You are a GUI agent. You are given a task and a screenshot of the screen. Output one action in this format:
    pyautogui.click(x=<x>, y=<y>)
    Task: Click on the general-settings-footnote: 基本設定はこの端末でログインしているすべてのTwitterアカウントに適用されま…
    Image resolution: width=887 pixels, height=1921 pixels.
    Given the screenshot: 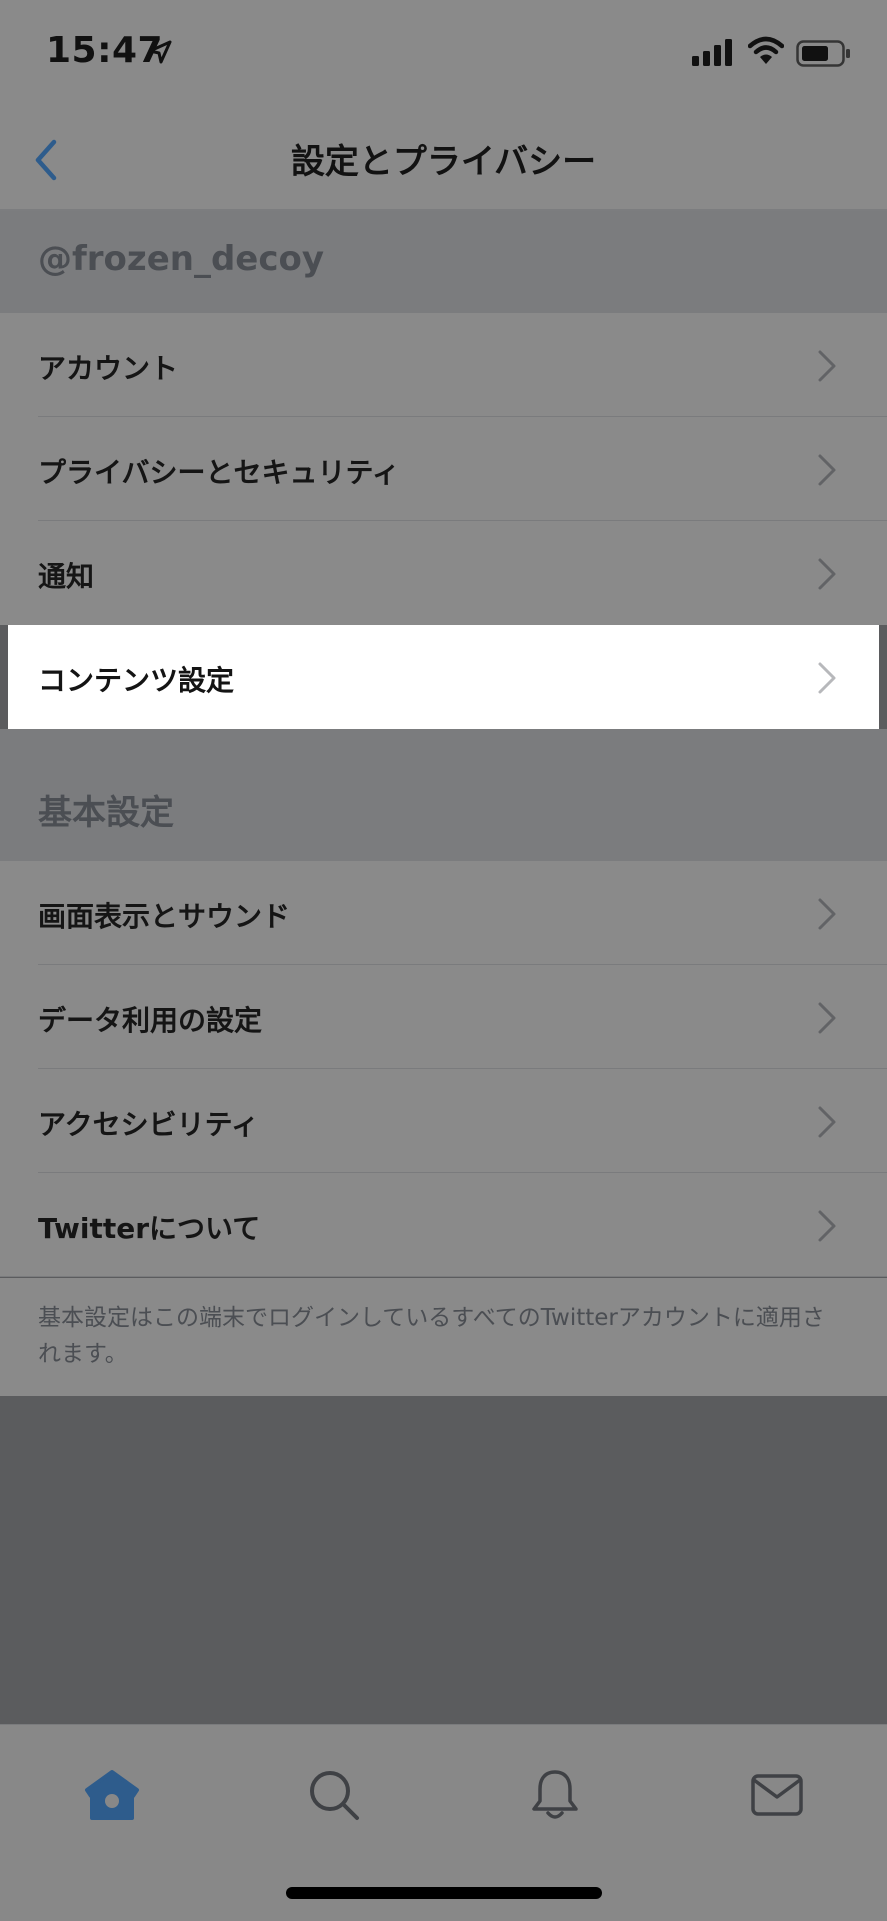 What is the action you would take?
    pyautogui.click(x=443, y=1337)
    